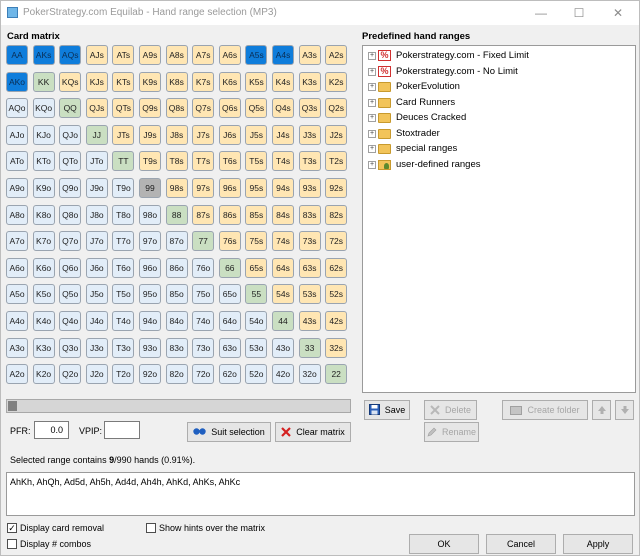 The image size is (640, 556). Describe the element at coordinates (17, 81) in the screenshot. I see `hand-cell-AKo: AKo` at that location.